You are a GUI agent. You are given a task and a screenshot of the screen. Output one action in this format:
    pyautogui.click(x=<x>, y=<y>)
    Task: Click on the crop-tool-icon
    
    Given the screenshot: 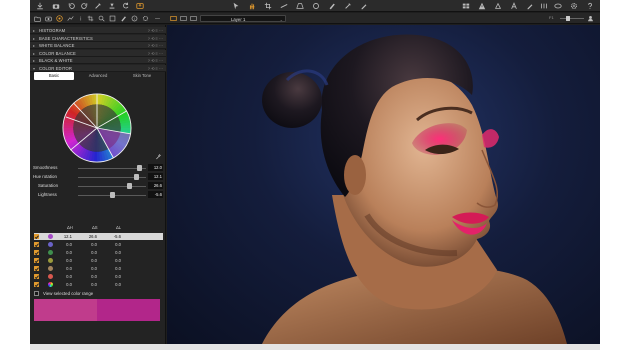 What is the action you would take?
    pyautogui.click(x=268, y=6)
    